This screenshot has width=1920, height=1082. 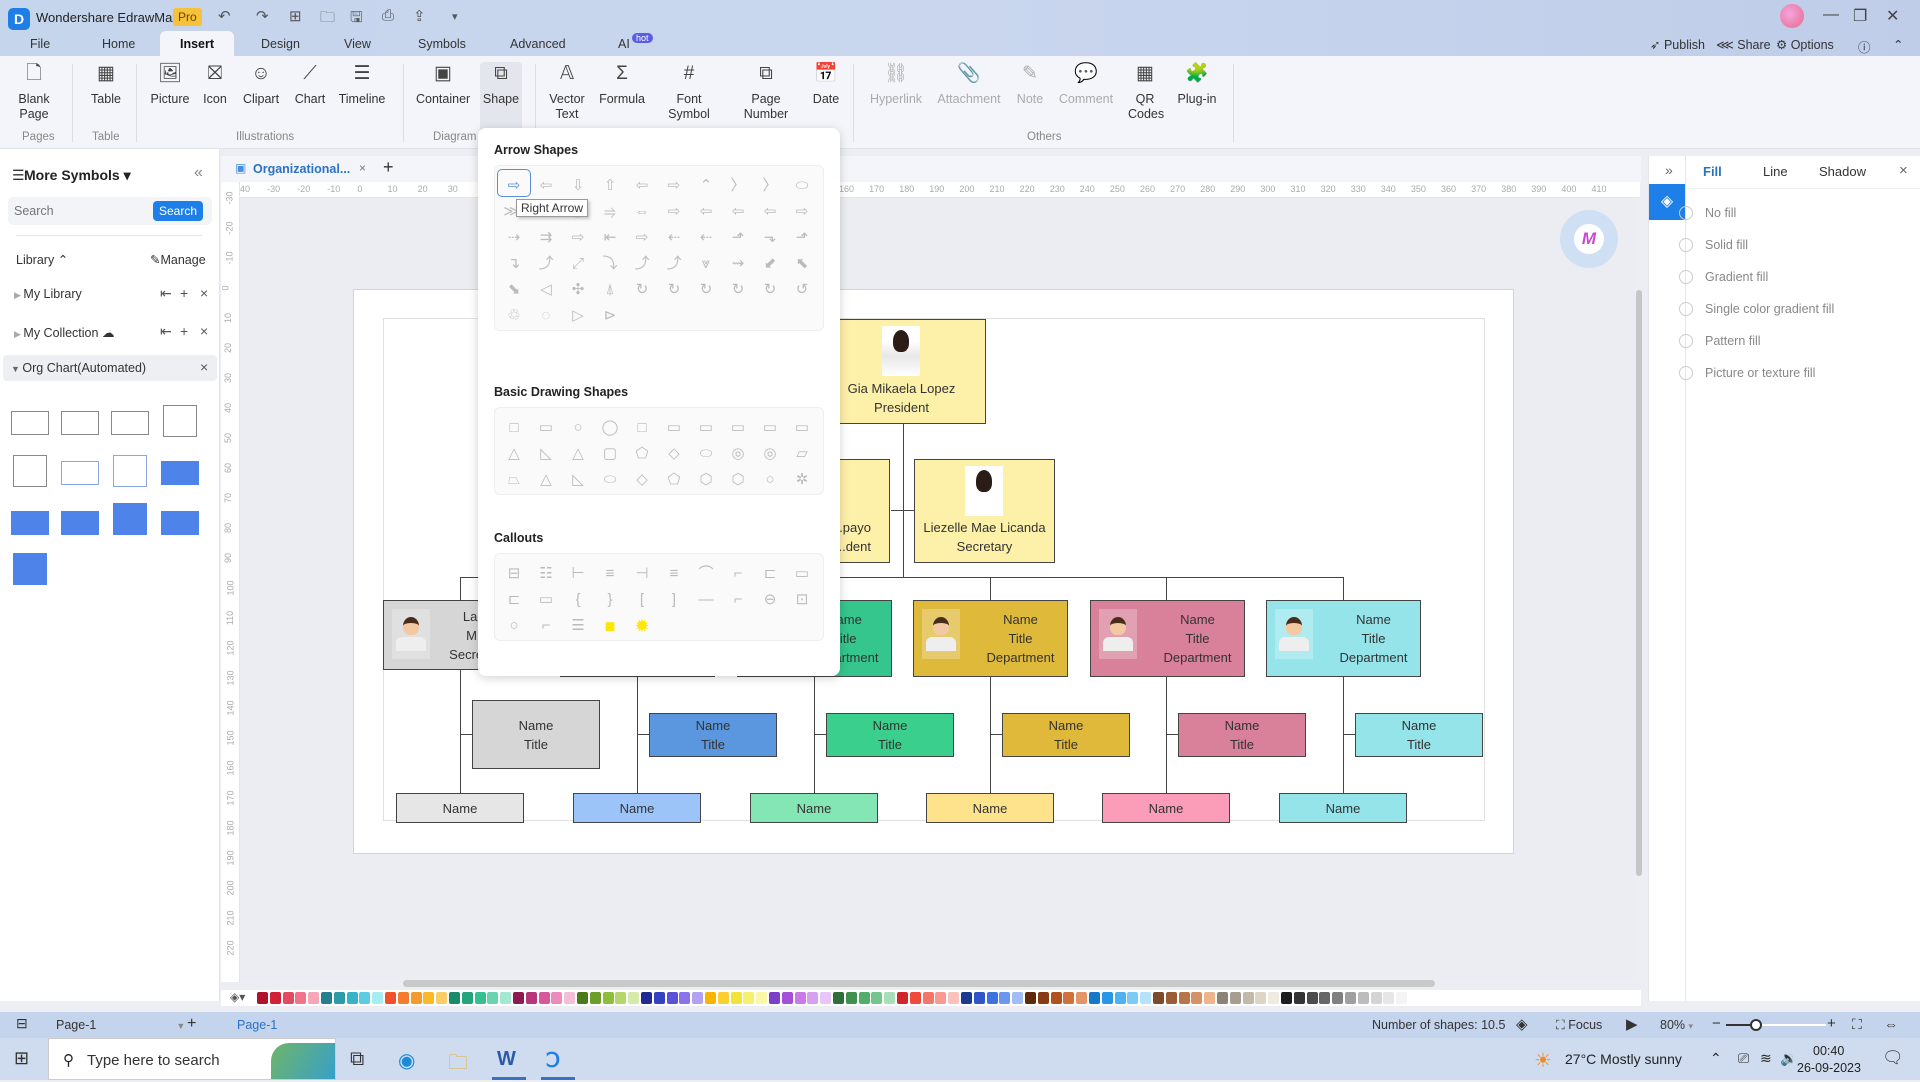 I want to click on callout-shape-icon: ☷, so click(x=546, y=571).